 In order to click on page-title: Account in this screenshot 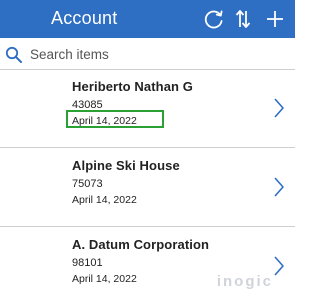, I will do `click(84, 18)`.